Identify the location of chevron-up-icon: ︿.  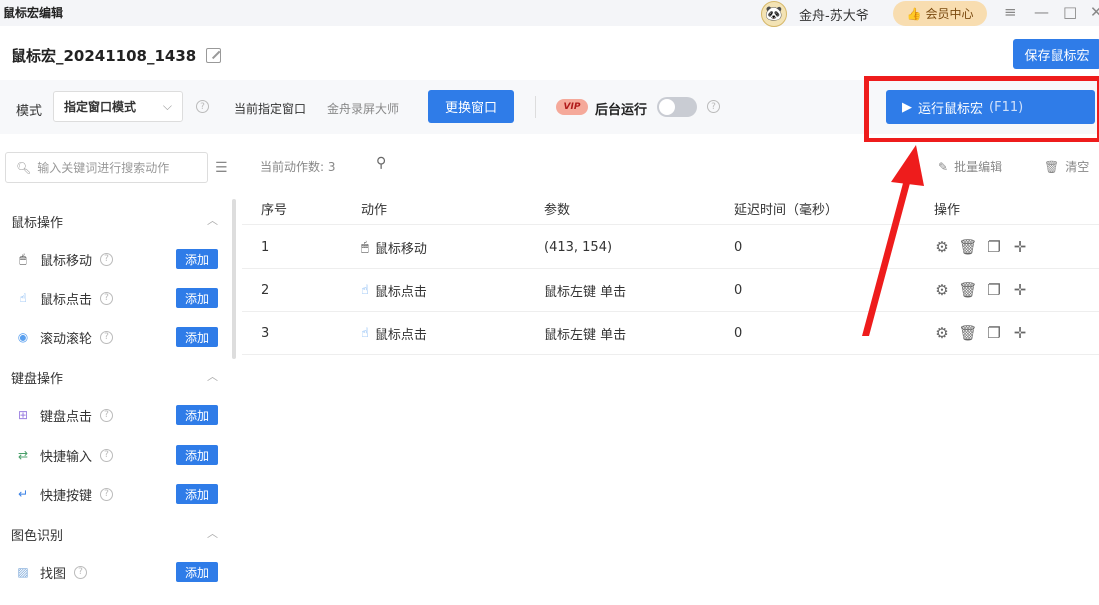
(212, 220).